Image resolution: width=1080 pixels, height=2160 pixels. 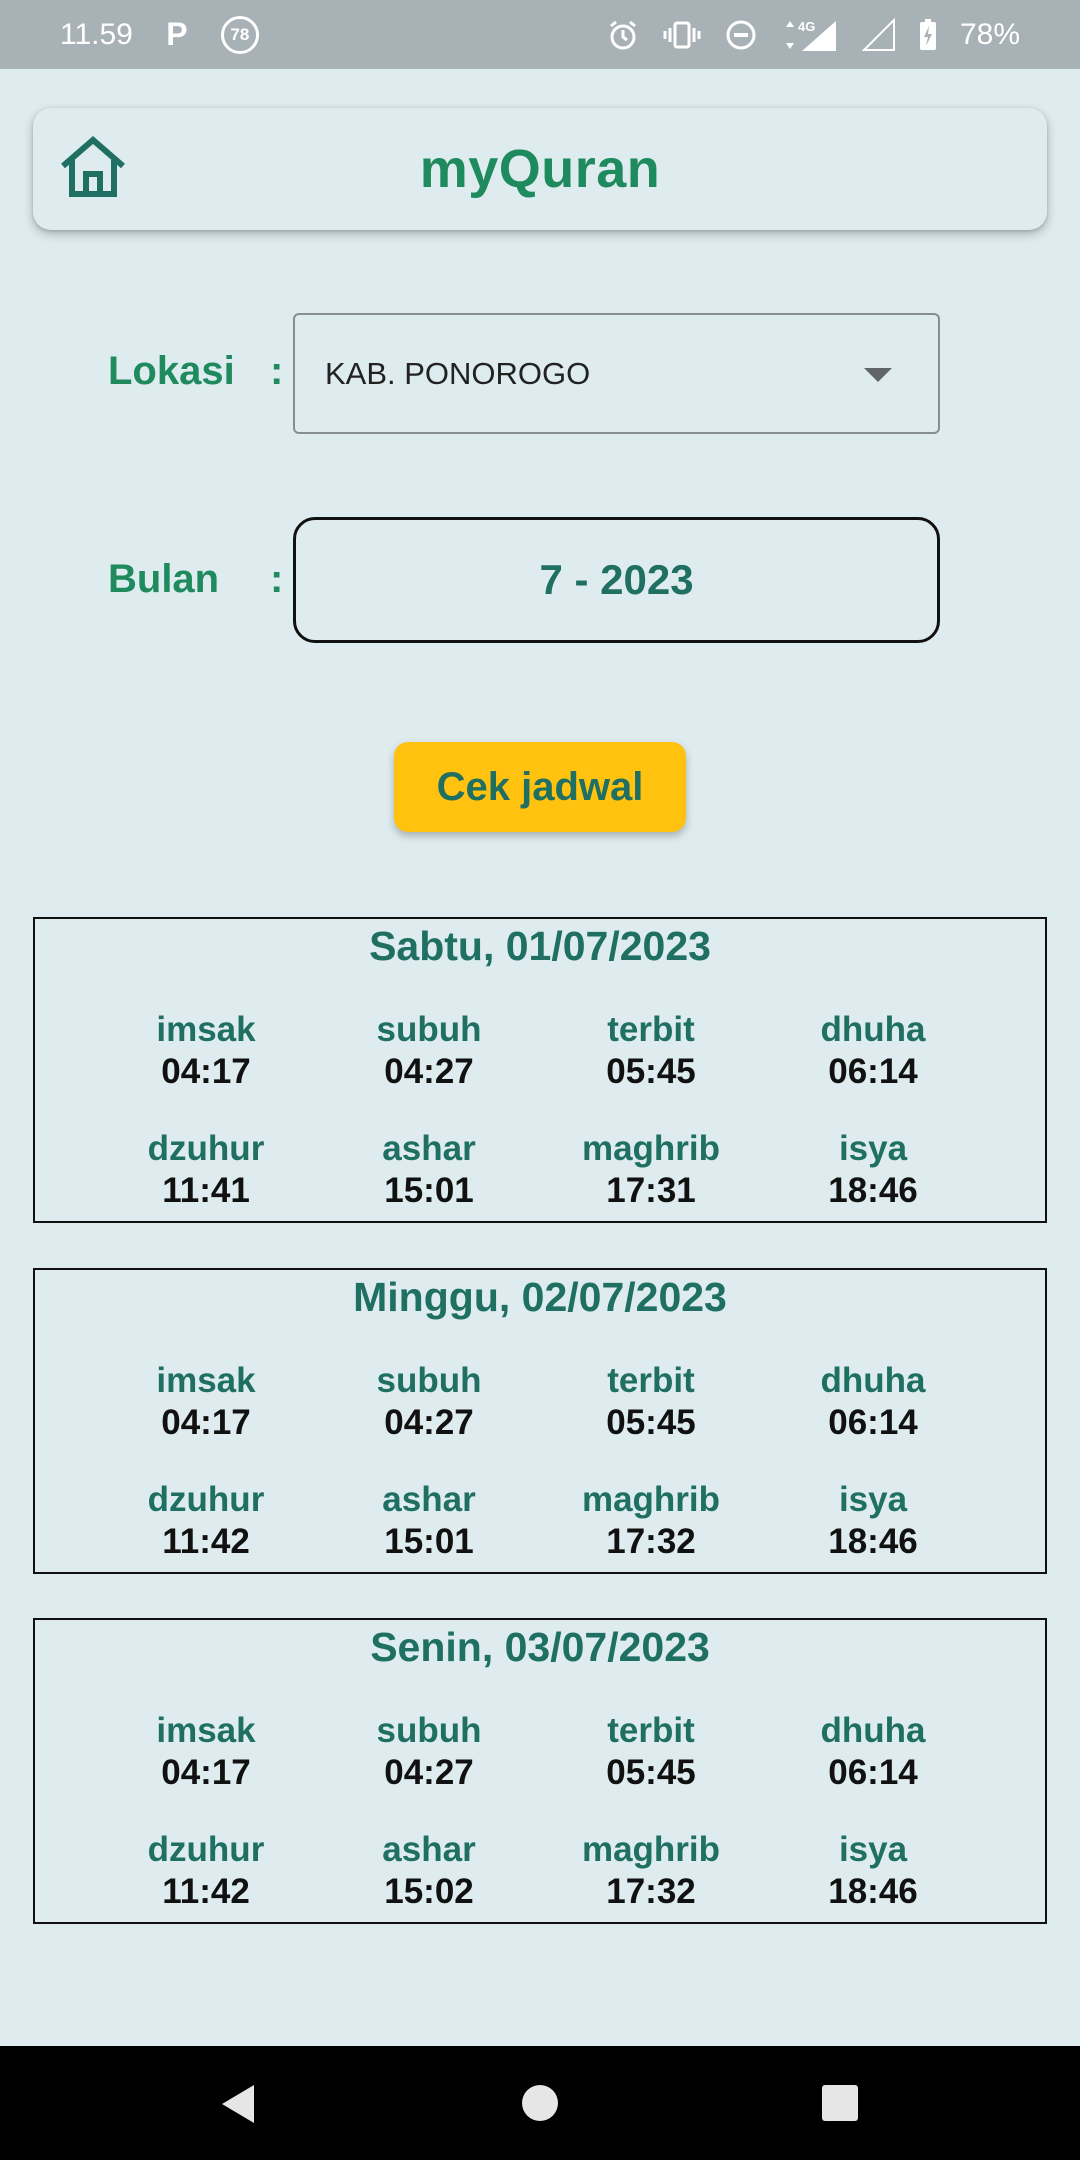 I want to click on month-picker-value: 7 - 2023, so click(x=616, y=579).